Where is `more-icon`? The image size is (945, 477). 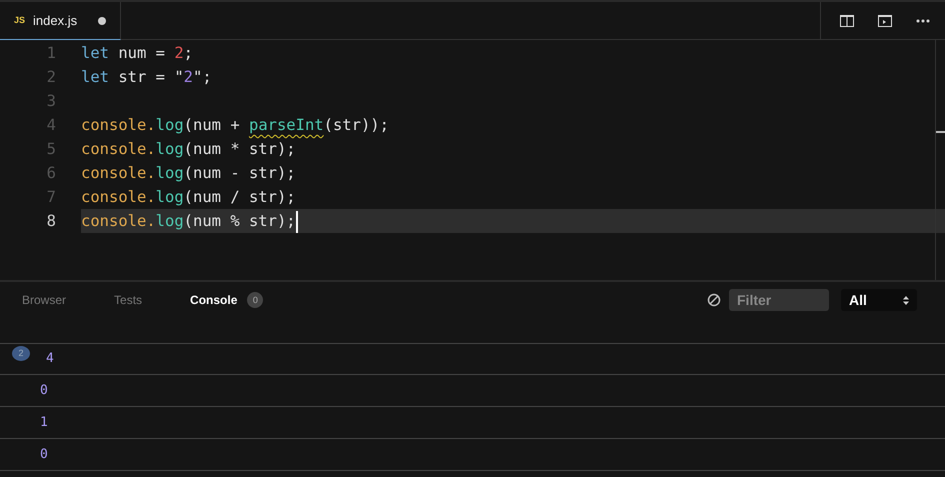
more-icon is located at coordinates (923, 21).